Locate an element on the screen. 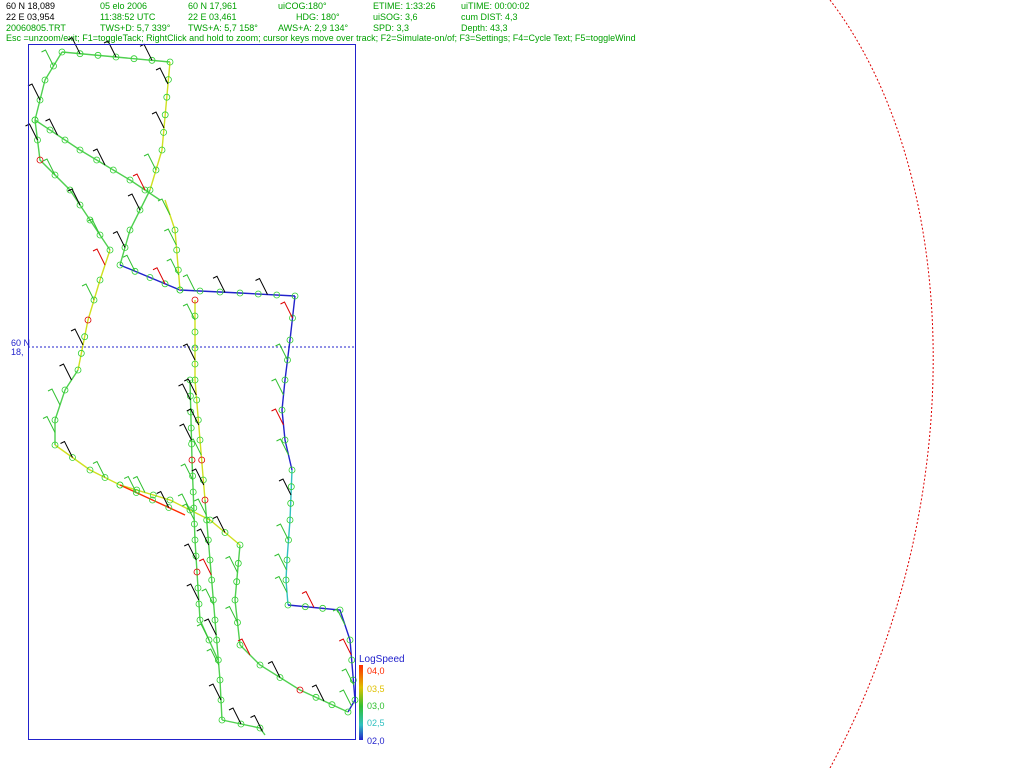 The width and height of the screenshot is (1024, 768). legend-tick-3-5: 03,5 is located at coordinates (376, 689).